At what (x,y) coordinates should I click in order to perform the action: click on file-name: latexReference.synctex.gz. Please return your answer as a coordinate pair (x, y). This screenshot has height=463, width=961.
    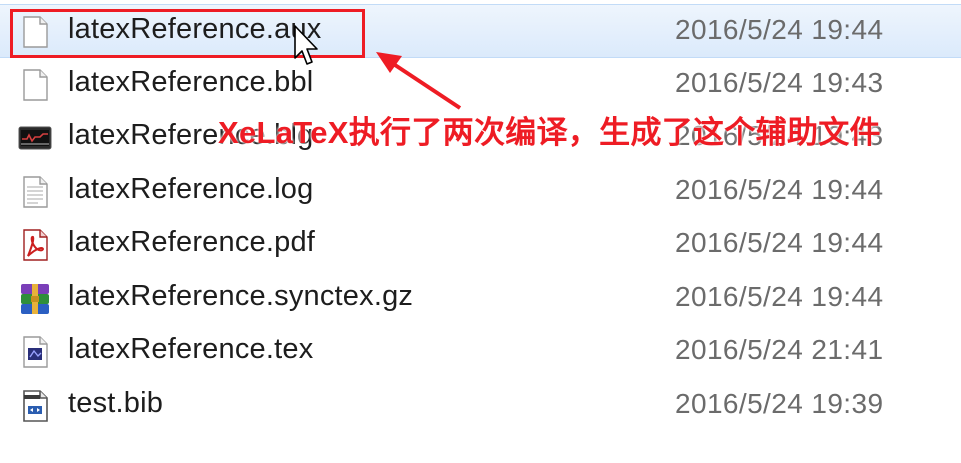
    Looking at the image, I should click on (241, 295).